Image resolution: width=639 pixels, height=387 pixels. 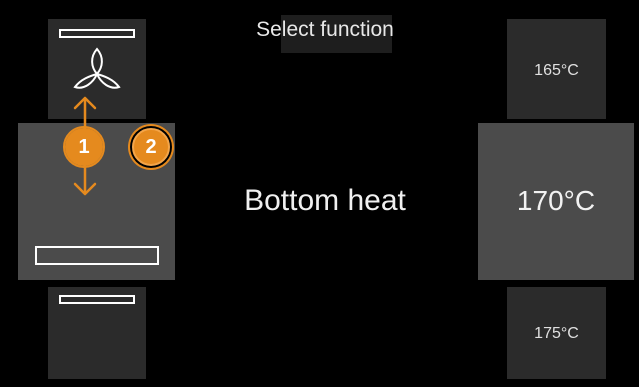 I want to click on callout-badge-1: 1, so click(x=84, y=147).